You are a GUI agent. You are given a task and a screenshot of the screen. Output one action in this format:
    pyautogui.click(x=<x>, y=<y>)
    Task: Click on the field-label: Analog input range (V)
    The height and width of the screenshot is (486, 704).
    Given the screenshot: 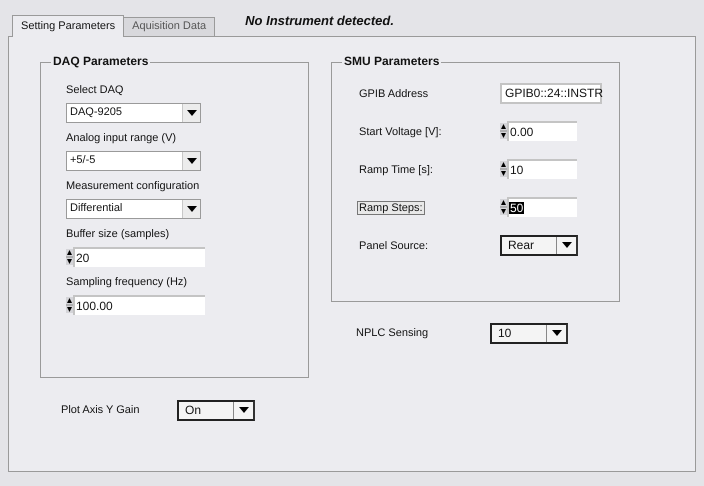 What is the action you would take?
    pyautogui.click(x=122, y=137)
    